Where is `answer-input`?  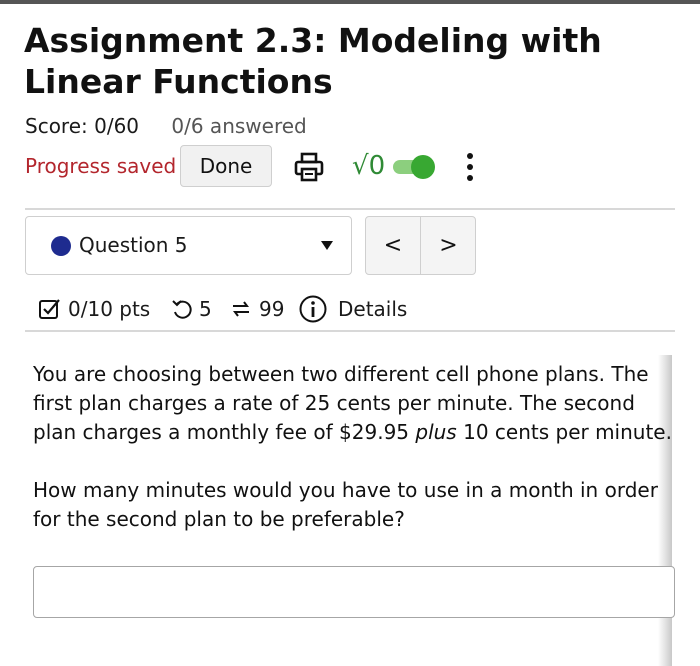
answer-input is located at coordinates (354, 592).